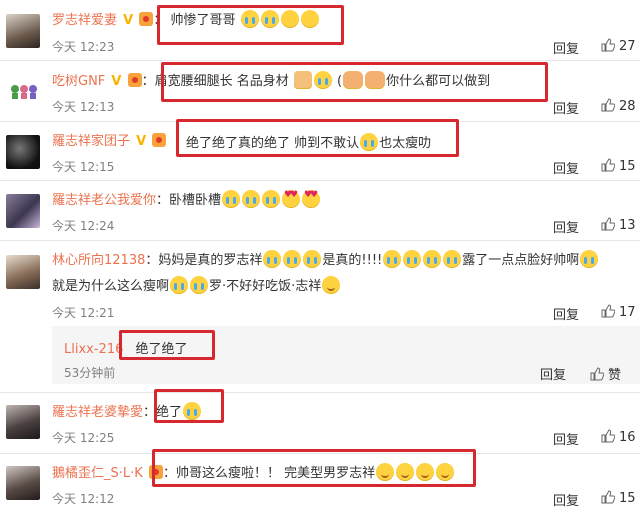  Describe the element at coordinates (97, 473) in the screenshot. I see `username-link: 鵝橘歪仁_S·L·K` at that location.